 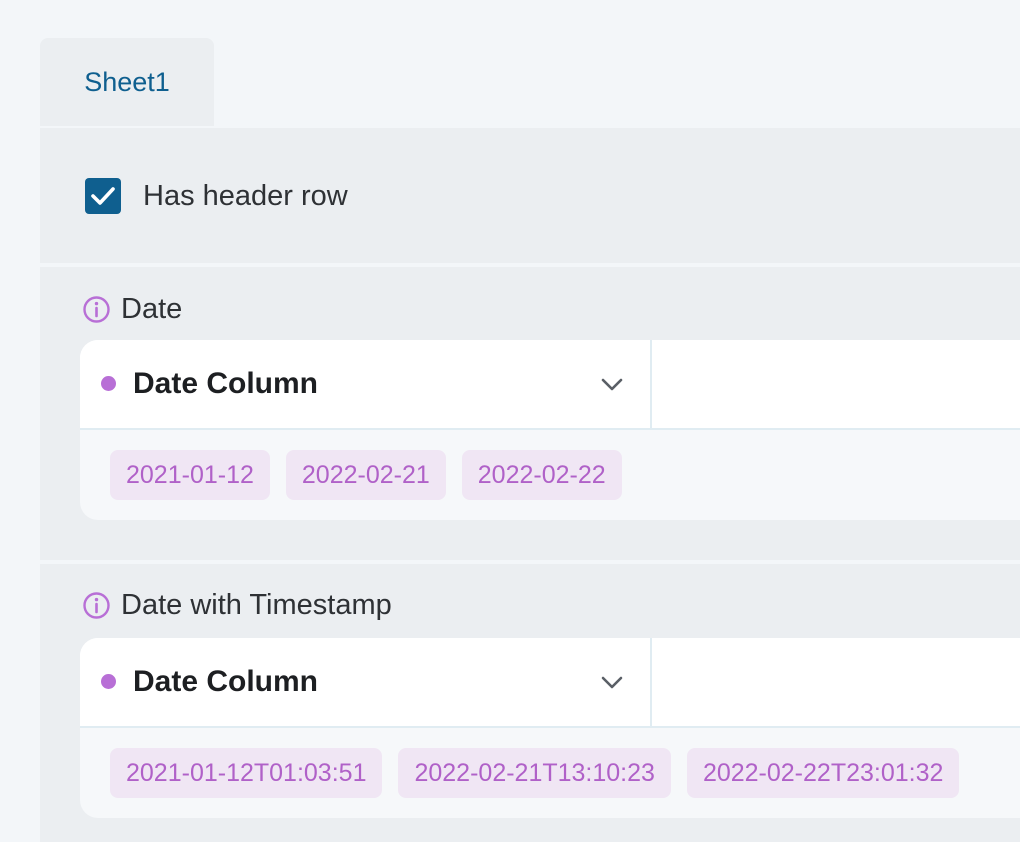 What do you see at coordinates (245, 196) in the screenshot?
I see `has-header-row-label: Has header row` at bounding box center [245, 196].